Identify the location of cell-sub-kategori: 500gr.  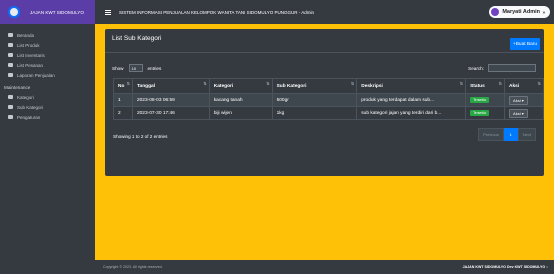
(314, 100).